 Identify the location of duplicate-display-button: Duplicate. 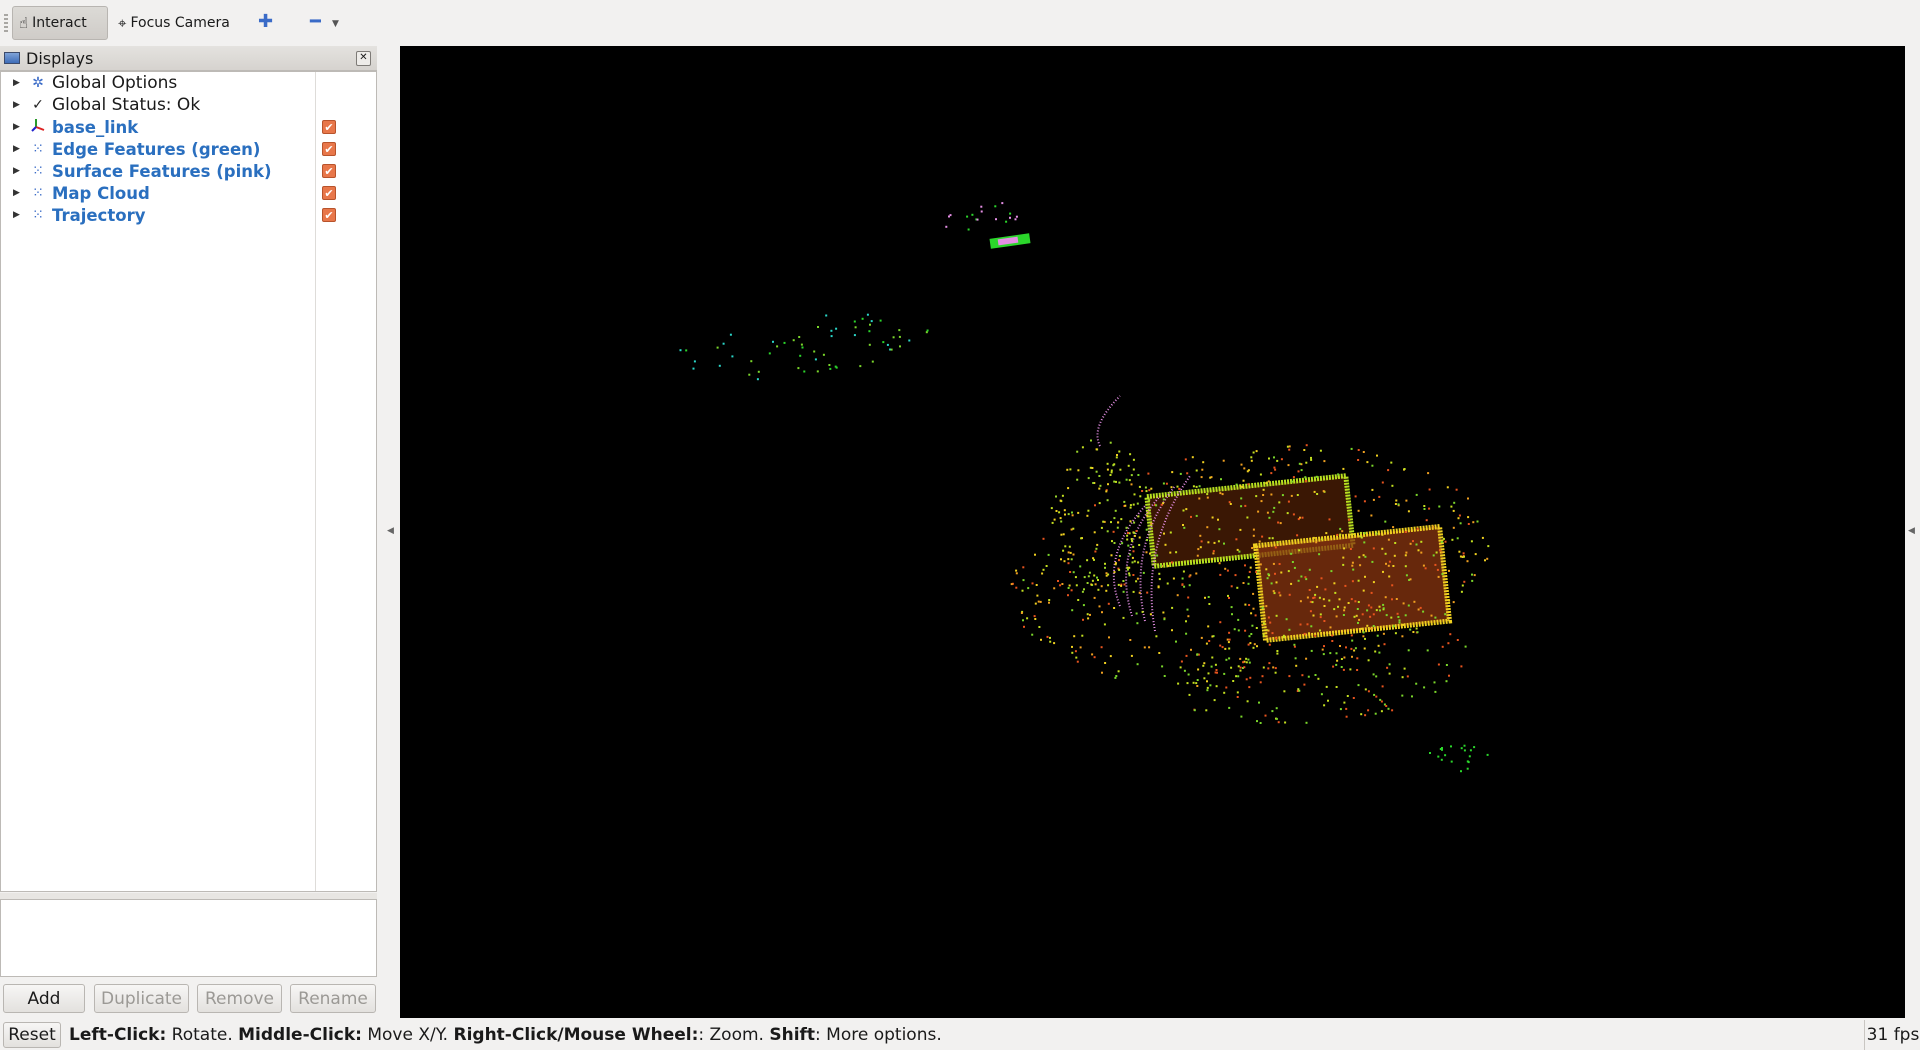
(141, 998).